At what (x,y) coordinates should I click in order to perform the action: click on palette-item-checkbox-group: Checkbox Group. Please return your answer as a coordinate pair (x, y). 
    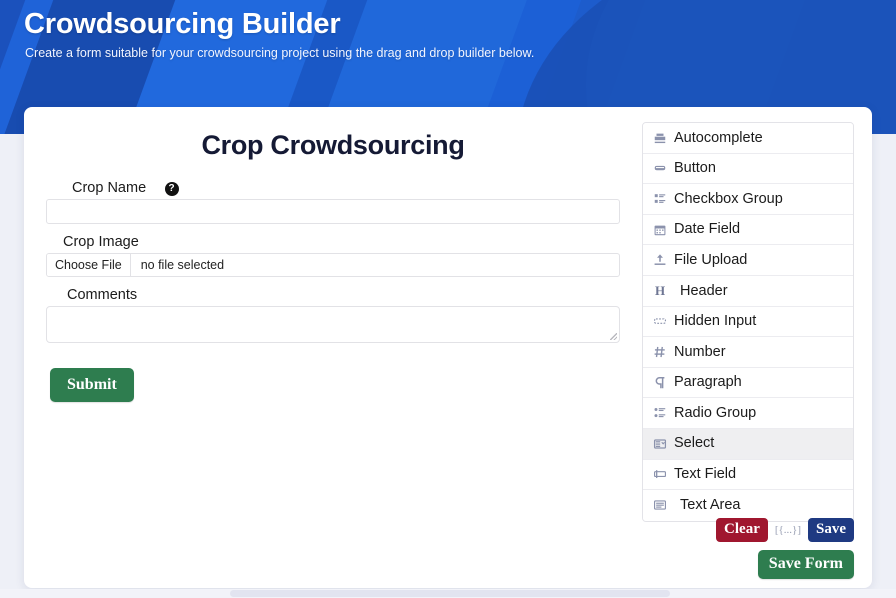
    Looking at the image, I should click on (748, 199).